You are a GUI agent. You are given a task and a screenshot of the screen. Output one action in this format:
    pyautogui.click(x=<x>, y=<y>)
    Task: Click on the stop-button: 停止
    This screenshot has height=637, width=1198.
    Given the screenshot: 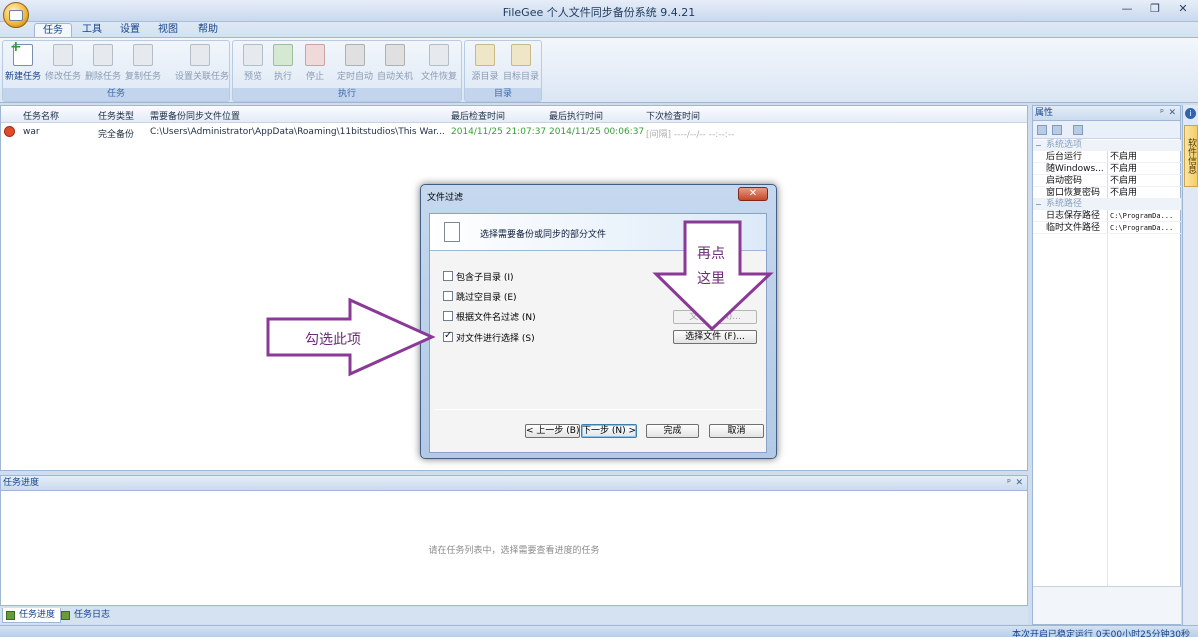 What is the action you would take?
    pyautogui.click(x=315, y=65)
    